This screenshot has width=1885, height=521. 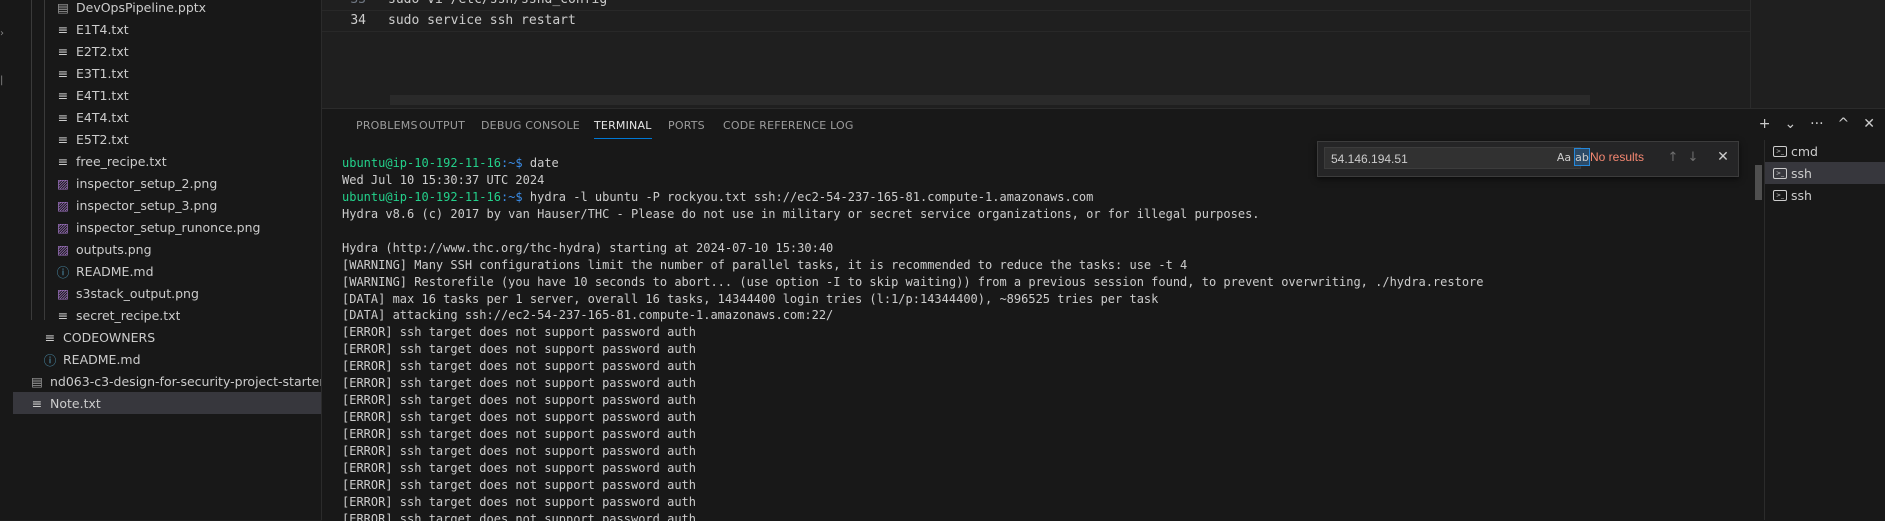 What do you see at coordinates (102, 51) in the screenshot?
I see `explorer-item-label: E2T2.txt` at bounding box center [102, 51].